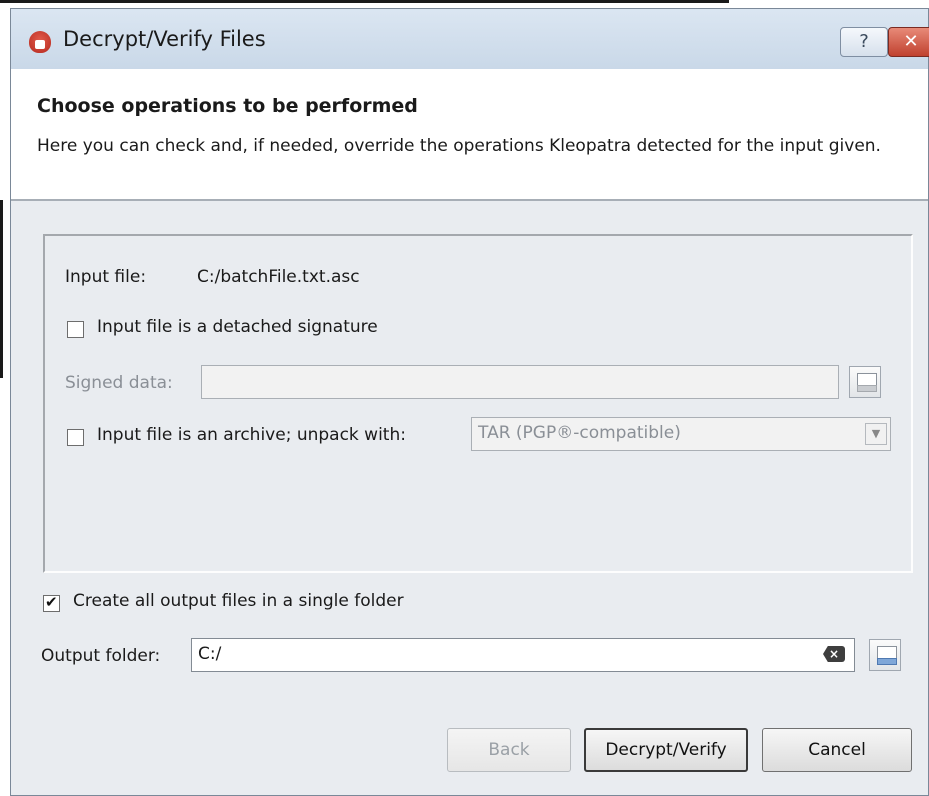 The height and width of the screenshot is (796, 929). Describe the element at coordinates (75, 329) in the screenshot. I see `detached-signature-checkbox` at that location.